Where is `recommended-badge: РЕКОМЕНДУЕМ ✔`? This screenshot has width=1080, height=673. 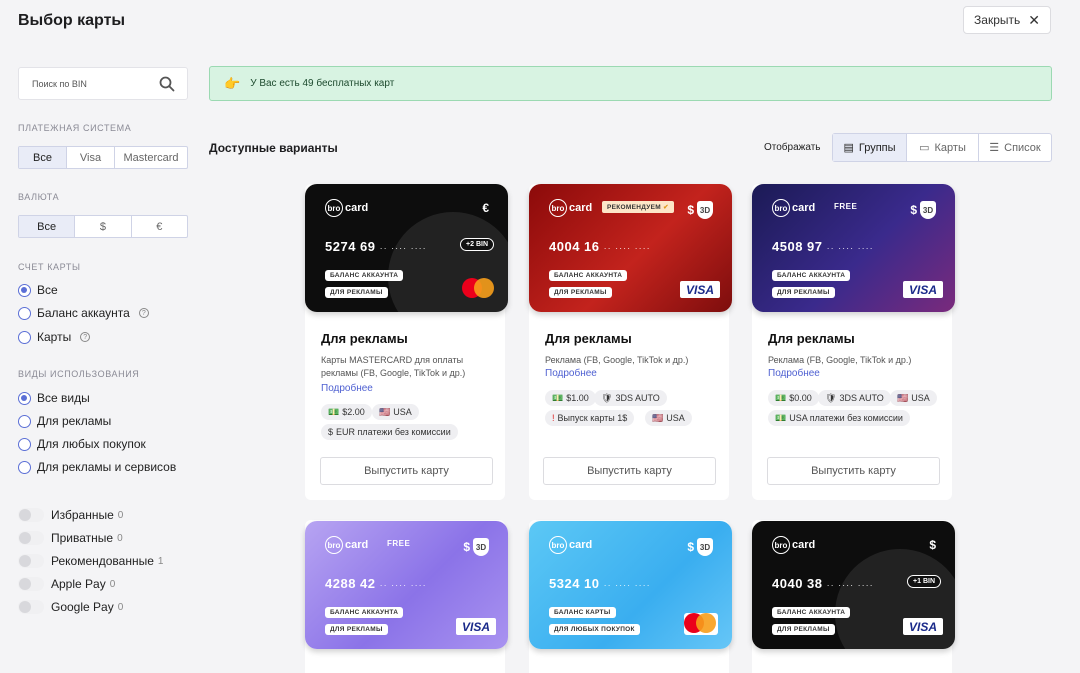 recommended-badge: РЕКОМЕНДУЕМ ✔ is located at coordinates (638, 207).